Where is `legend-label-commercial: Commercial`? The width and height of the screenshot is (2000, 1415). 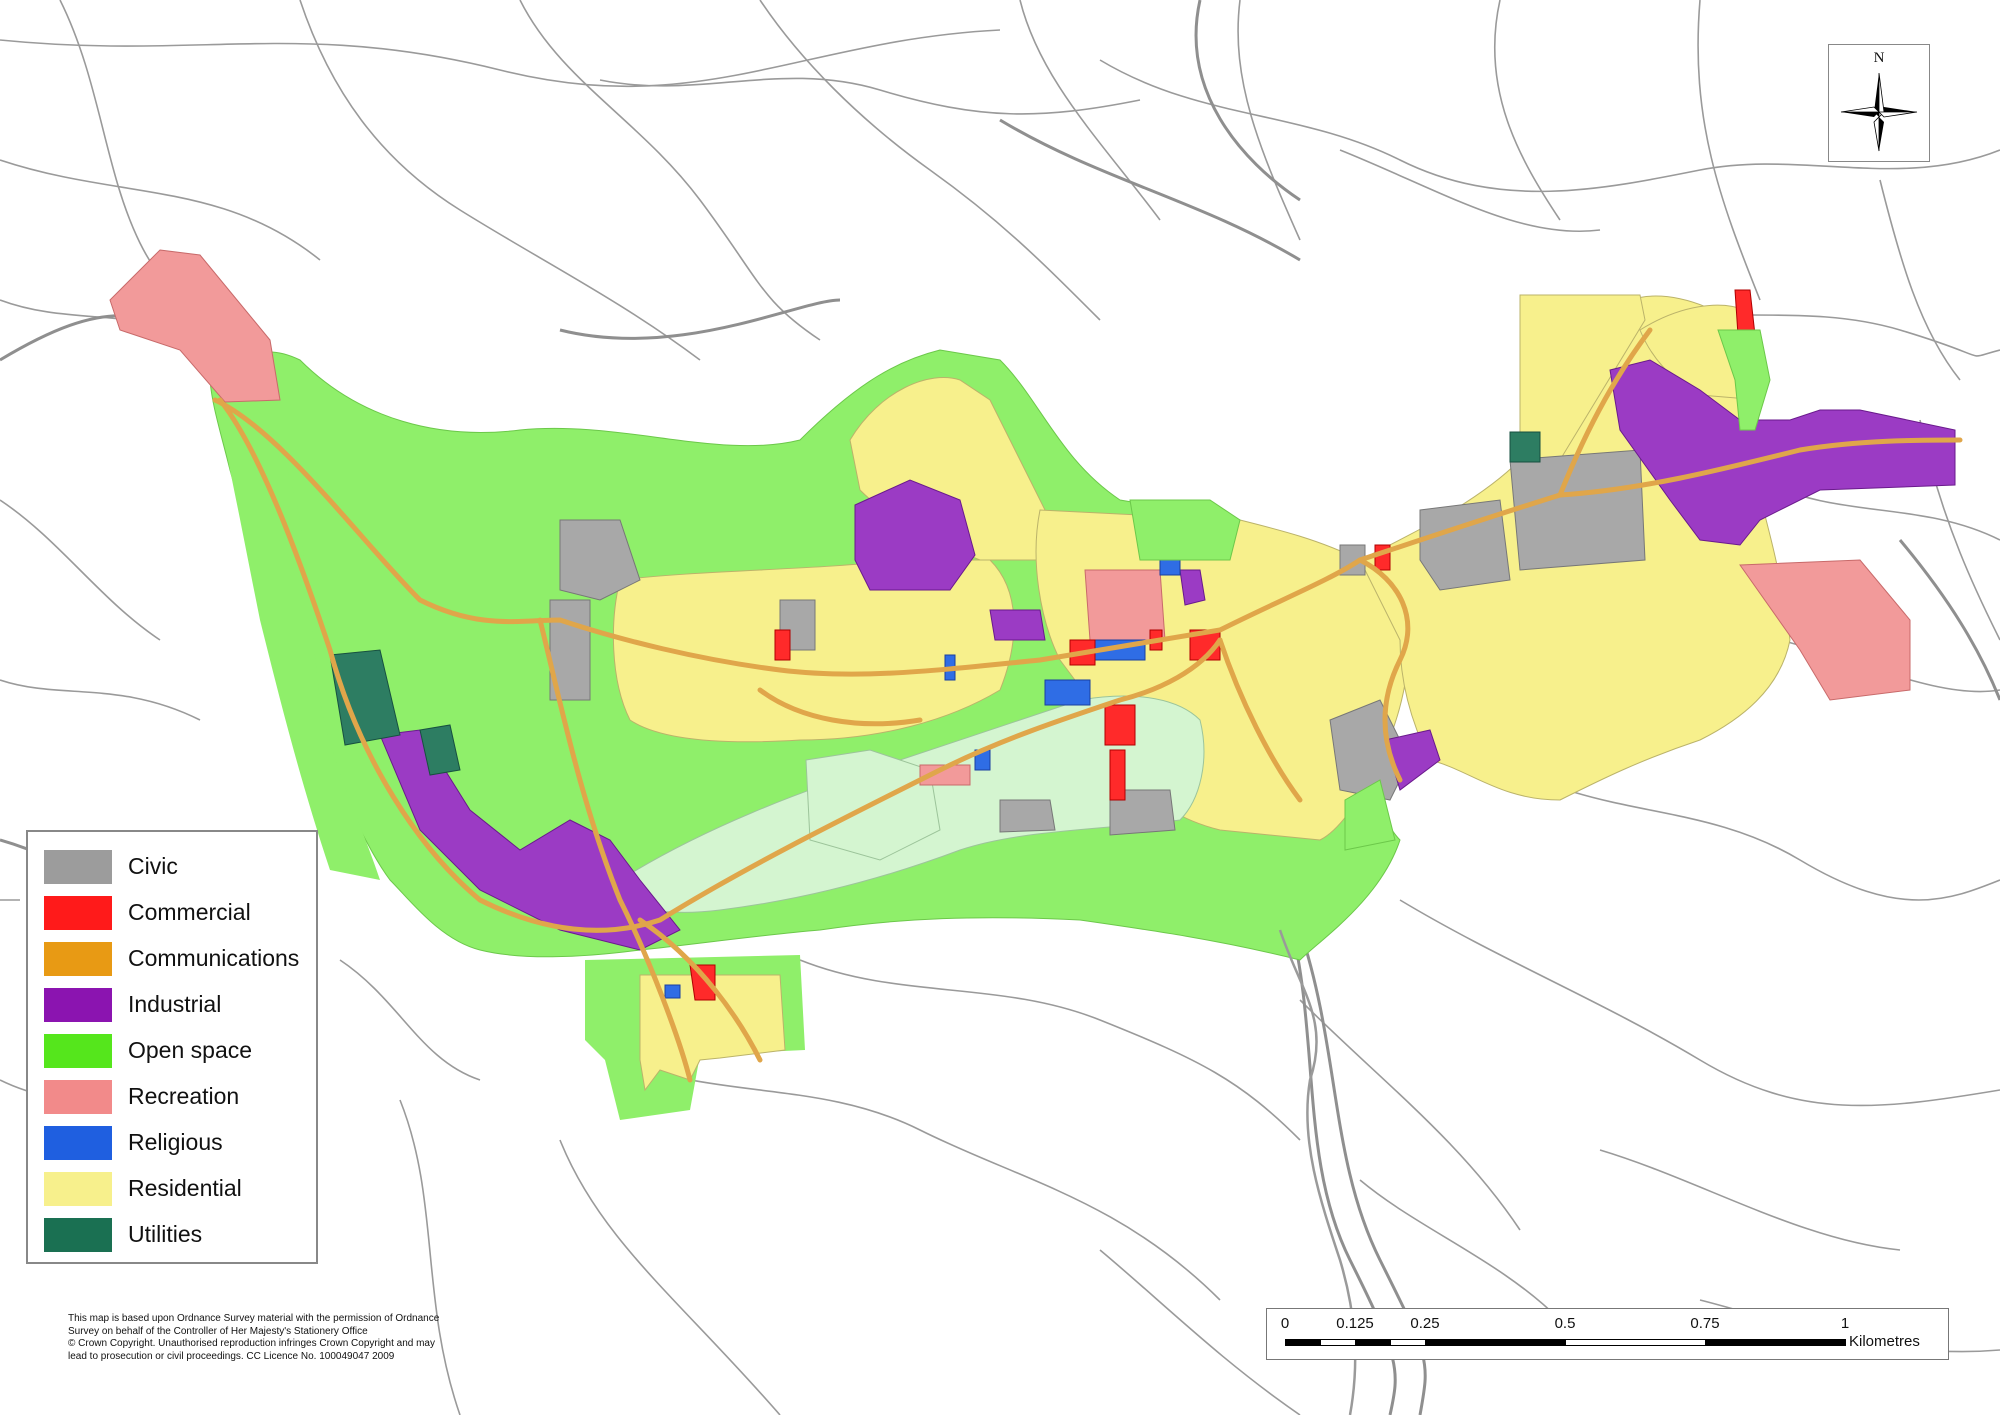
legend-label-commercial: Commercial is located at coordinates (189, 912).